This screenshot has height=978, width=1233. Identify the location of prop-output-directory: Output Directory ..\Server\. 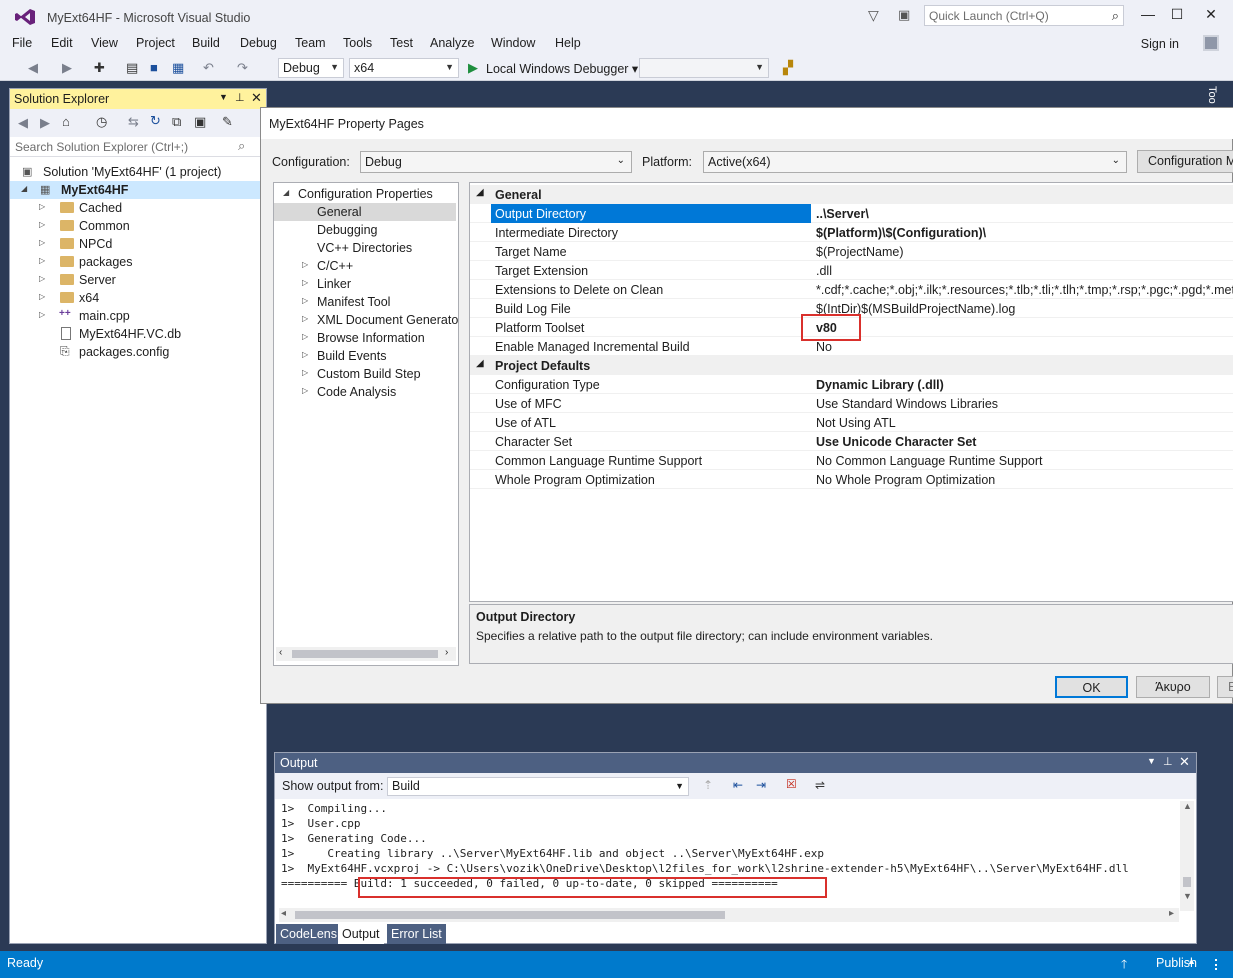
(851, 213).